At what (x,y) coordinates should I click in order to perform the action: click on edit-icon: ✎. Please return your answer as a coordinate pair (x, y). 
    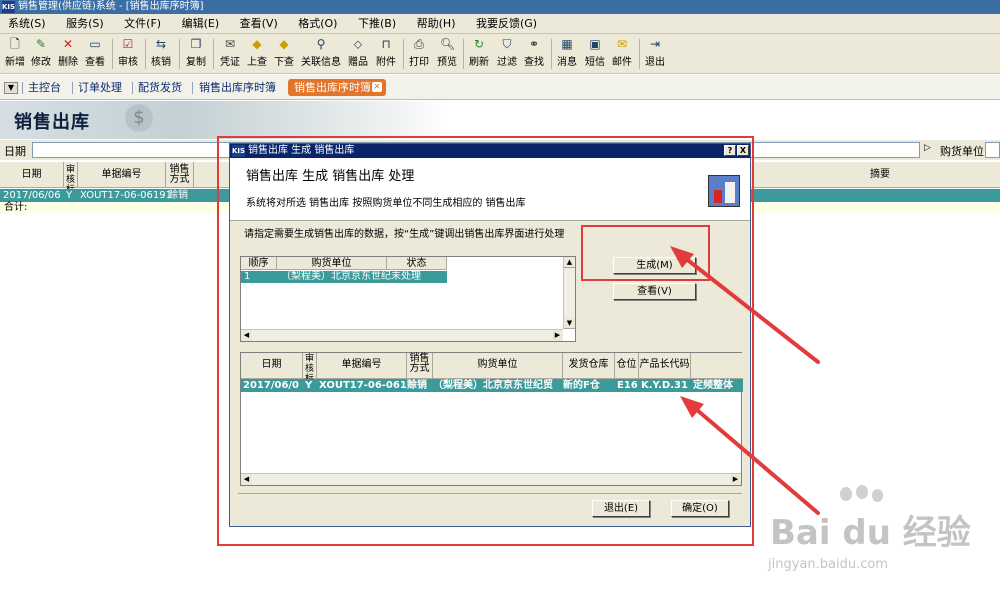
    Looking at the image, I should click on (41, 44).